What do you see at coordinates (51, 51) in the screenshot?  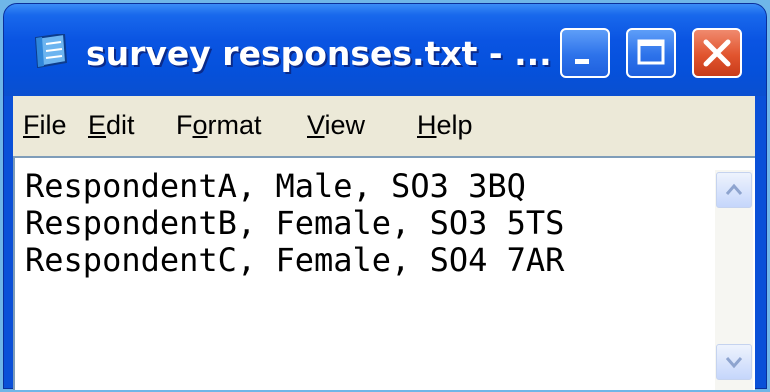 I see `notepad-icon` at bounding box center [51, 51].